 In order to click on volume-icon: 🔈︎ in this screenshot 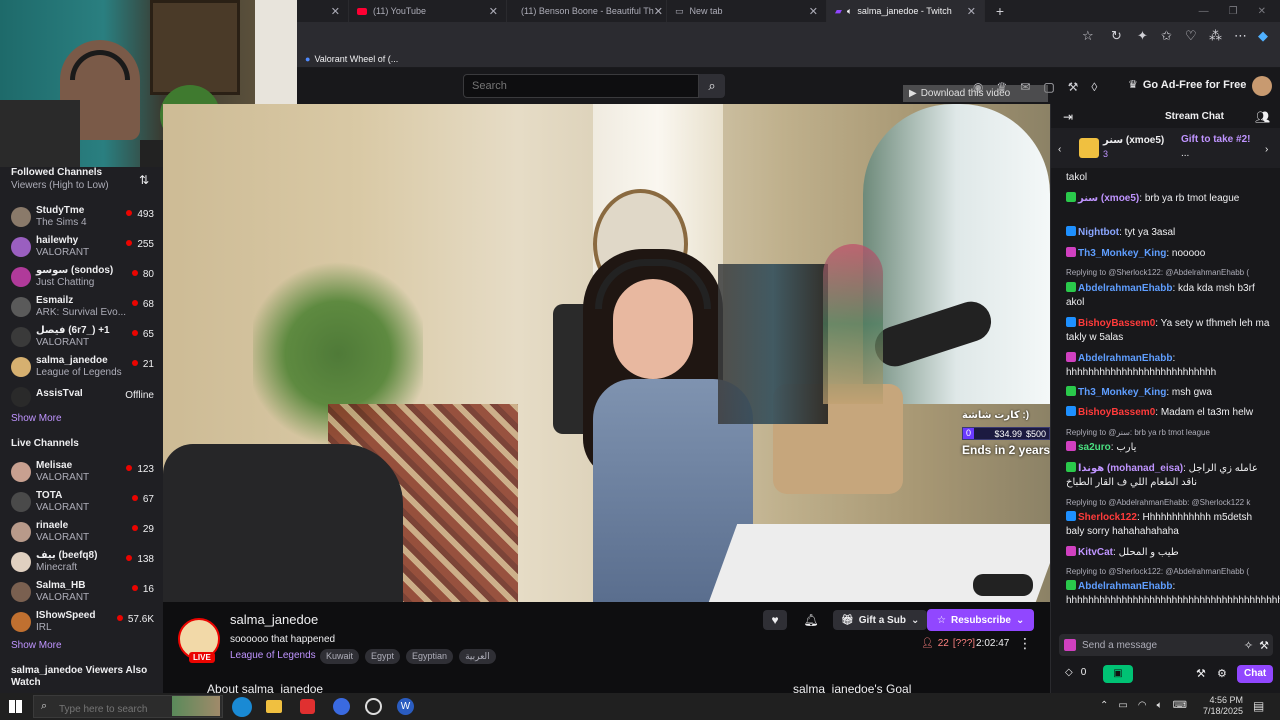, I will do `click(1160, 705)`.